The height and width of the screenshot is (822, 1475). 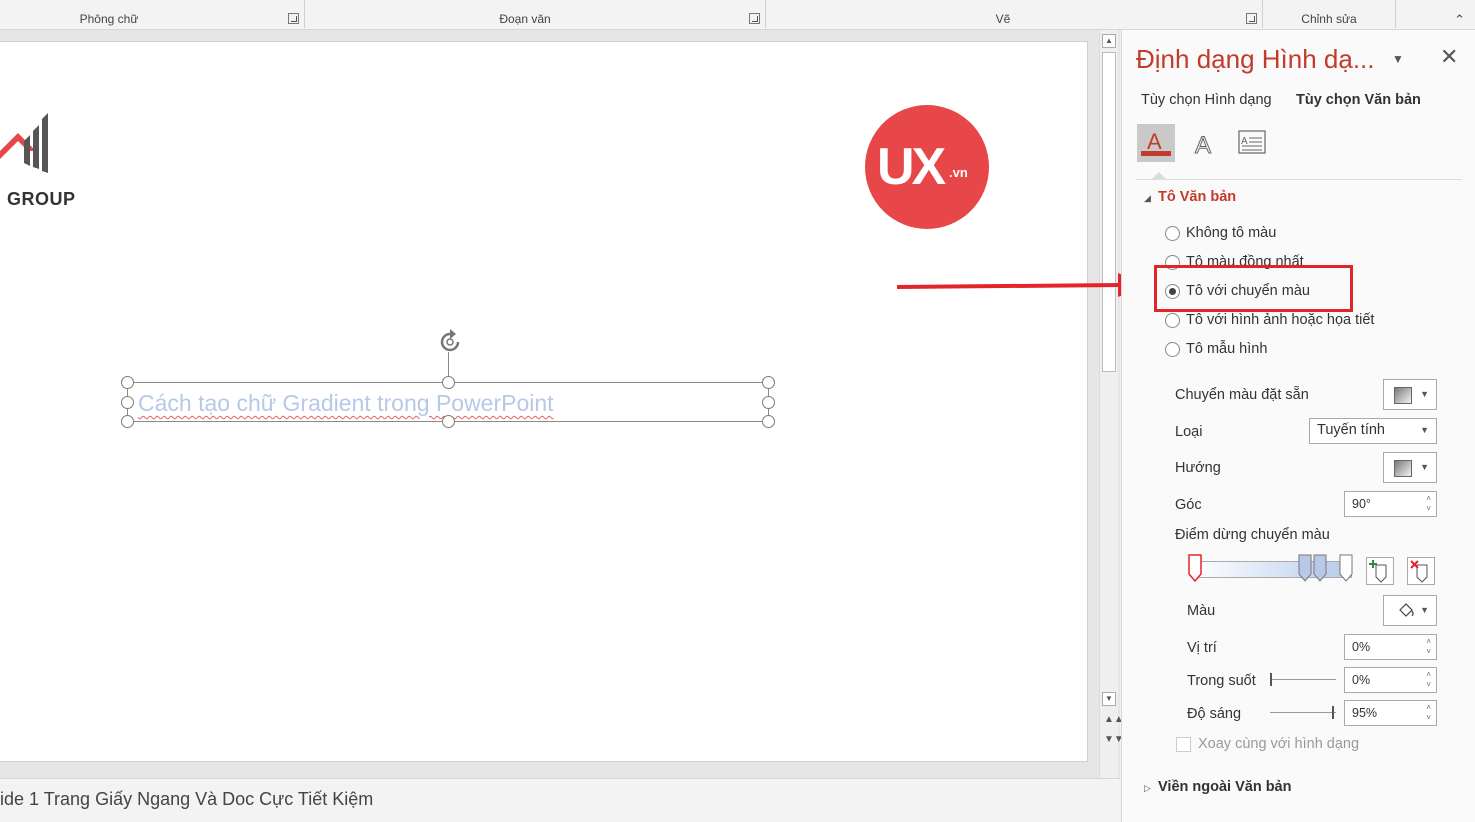 I want to click on pane-options-dropdown-icon: ▼, so click(x=1398, y=59).